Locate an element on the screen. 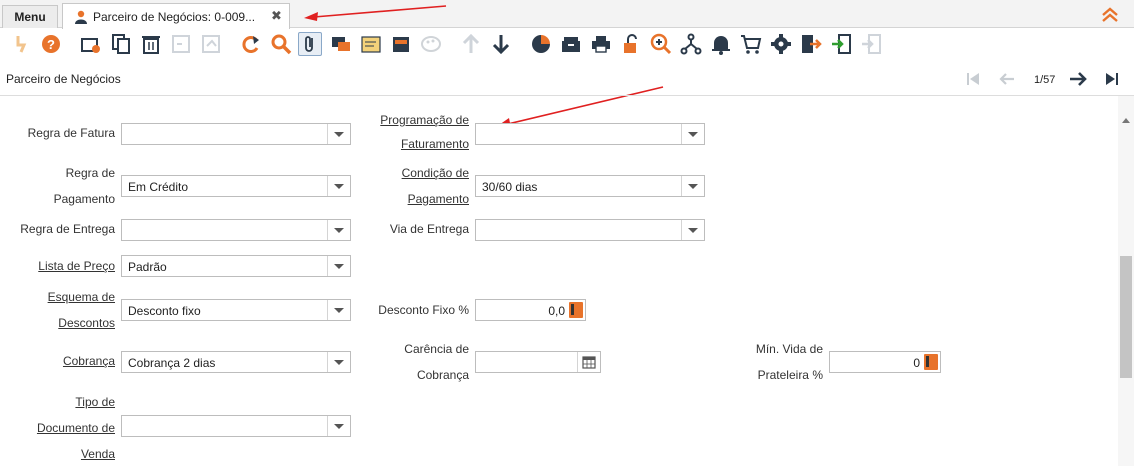 The width and height of the screenshot is (1134, 467). undo-icon is located at coordinates (21, 44).